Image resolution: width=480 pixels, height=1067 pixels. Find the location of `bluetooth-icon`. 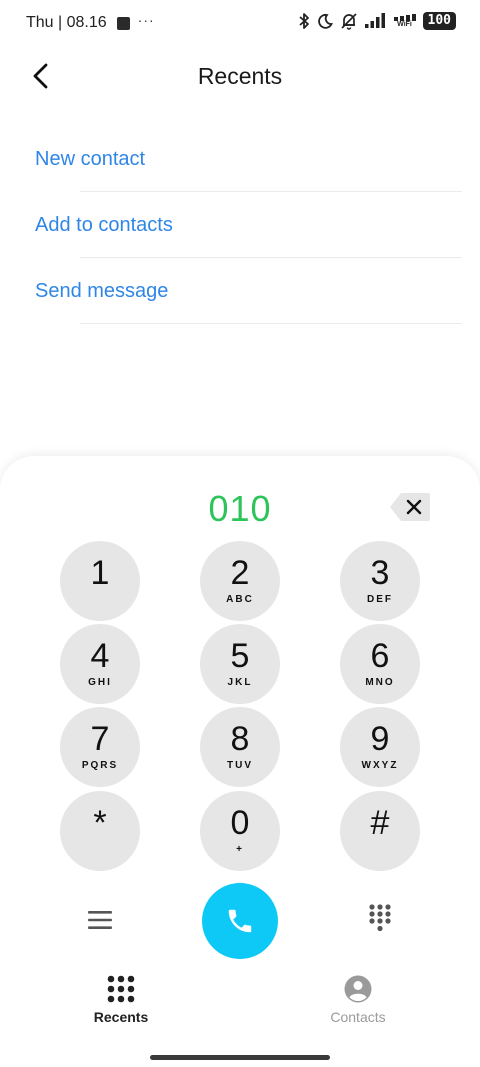

bluetooth-icon is located at coordinates (303, 21).